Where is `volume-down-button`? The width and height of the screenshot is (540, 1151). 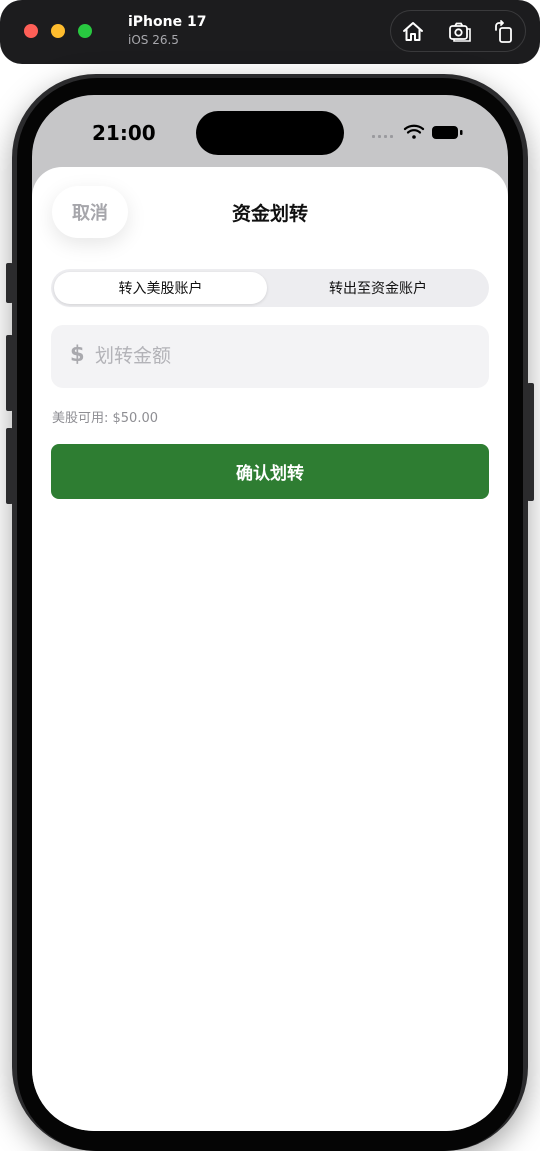 volume-down-button is located at coordinates (9, 466).